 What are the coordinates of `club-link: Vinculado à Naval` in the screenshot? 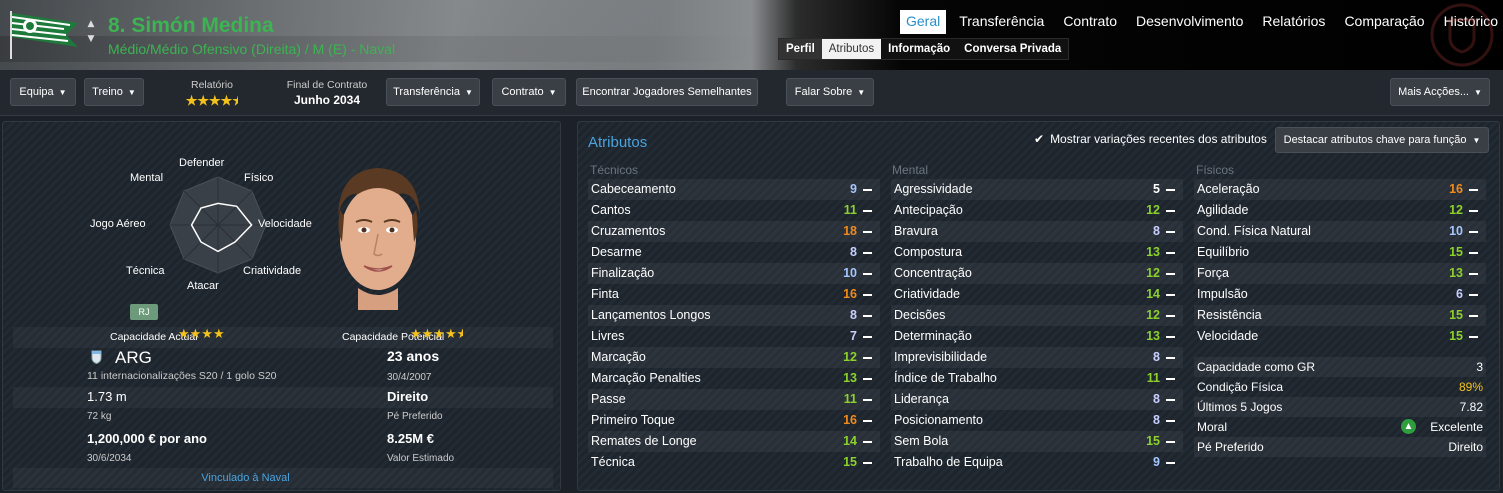 It's located at (245, 478).